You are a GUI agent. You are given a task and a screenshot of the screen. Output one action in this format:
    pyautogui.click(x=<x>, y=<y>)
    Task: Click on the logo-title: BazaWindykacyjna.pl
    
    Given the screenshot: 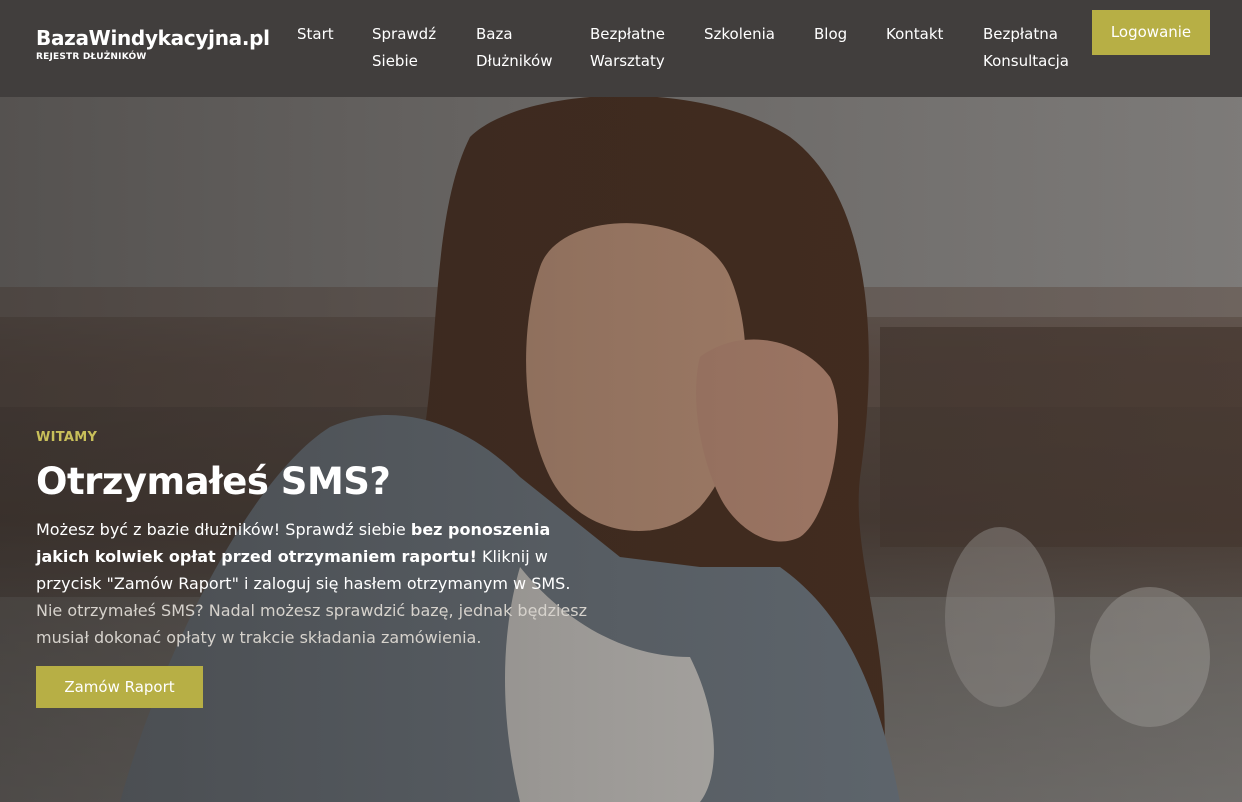 What is the action you would take?
    pyautogui.click(x=153, y=38)
    